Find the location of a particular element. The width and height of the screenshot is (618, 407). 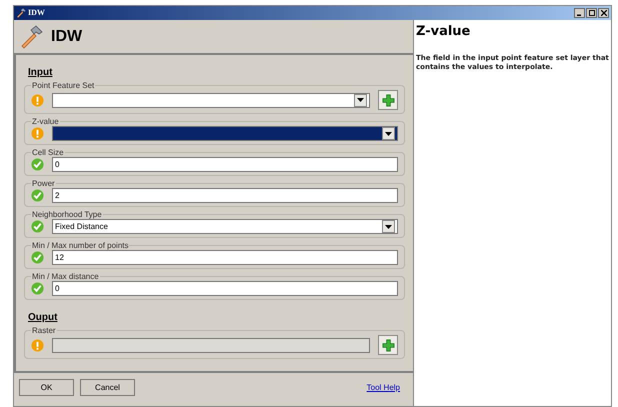

dropdown-field: Fixed Distance is located at coordinates (225, 226).